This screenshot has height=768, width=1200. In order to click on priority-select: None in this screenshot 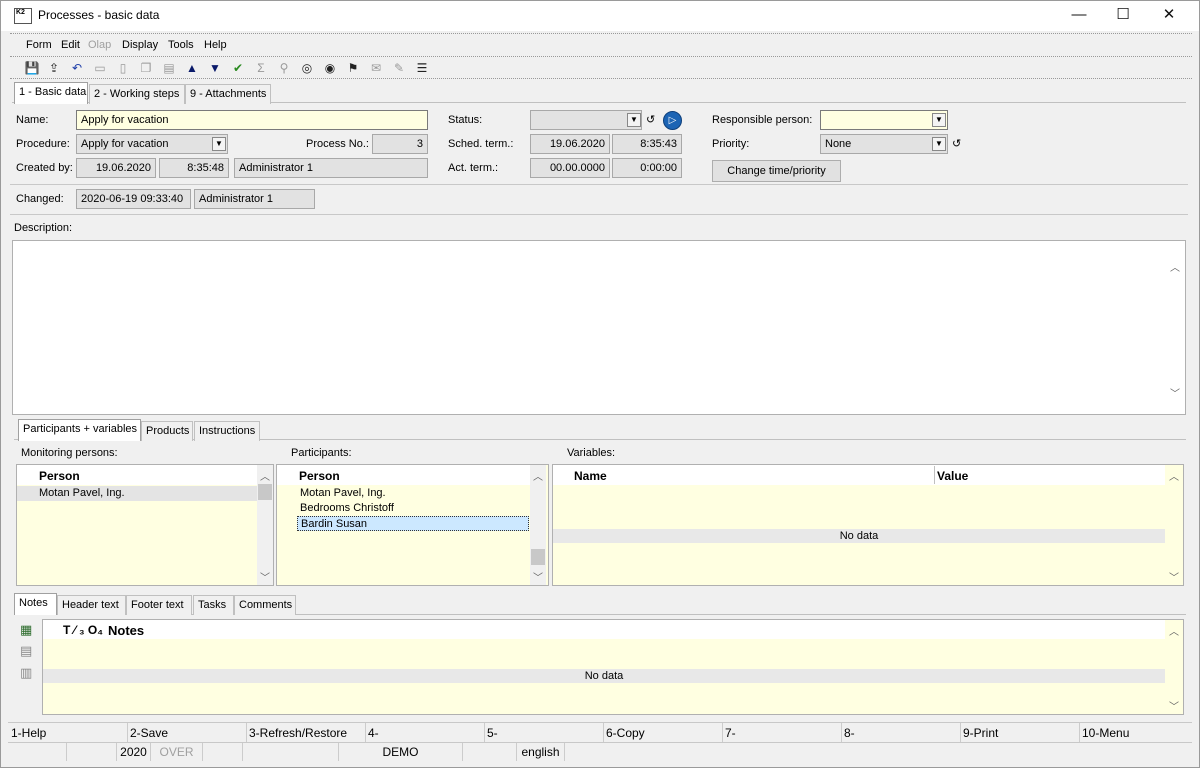, I will do `click(884, 144)`.